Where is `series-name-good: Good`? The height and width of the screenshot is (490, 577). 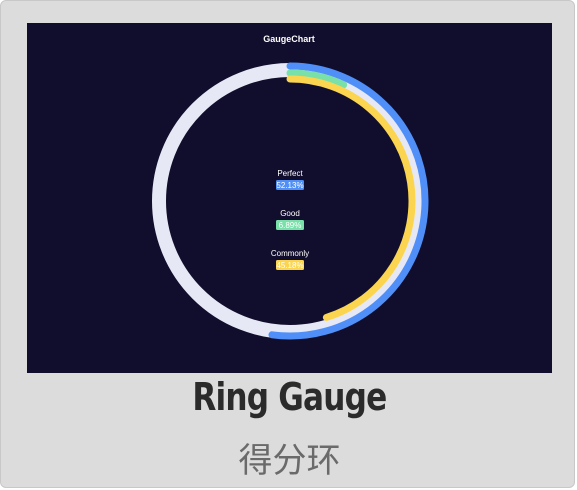 series-name-good: Good is located at coordinates (290, 213).